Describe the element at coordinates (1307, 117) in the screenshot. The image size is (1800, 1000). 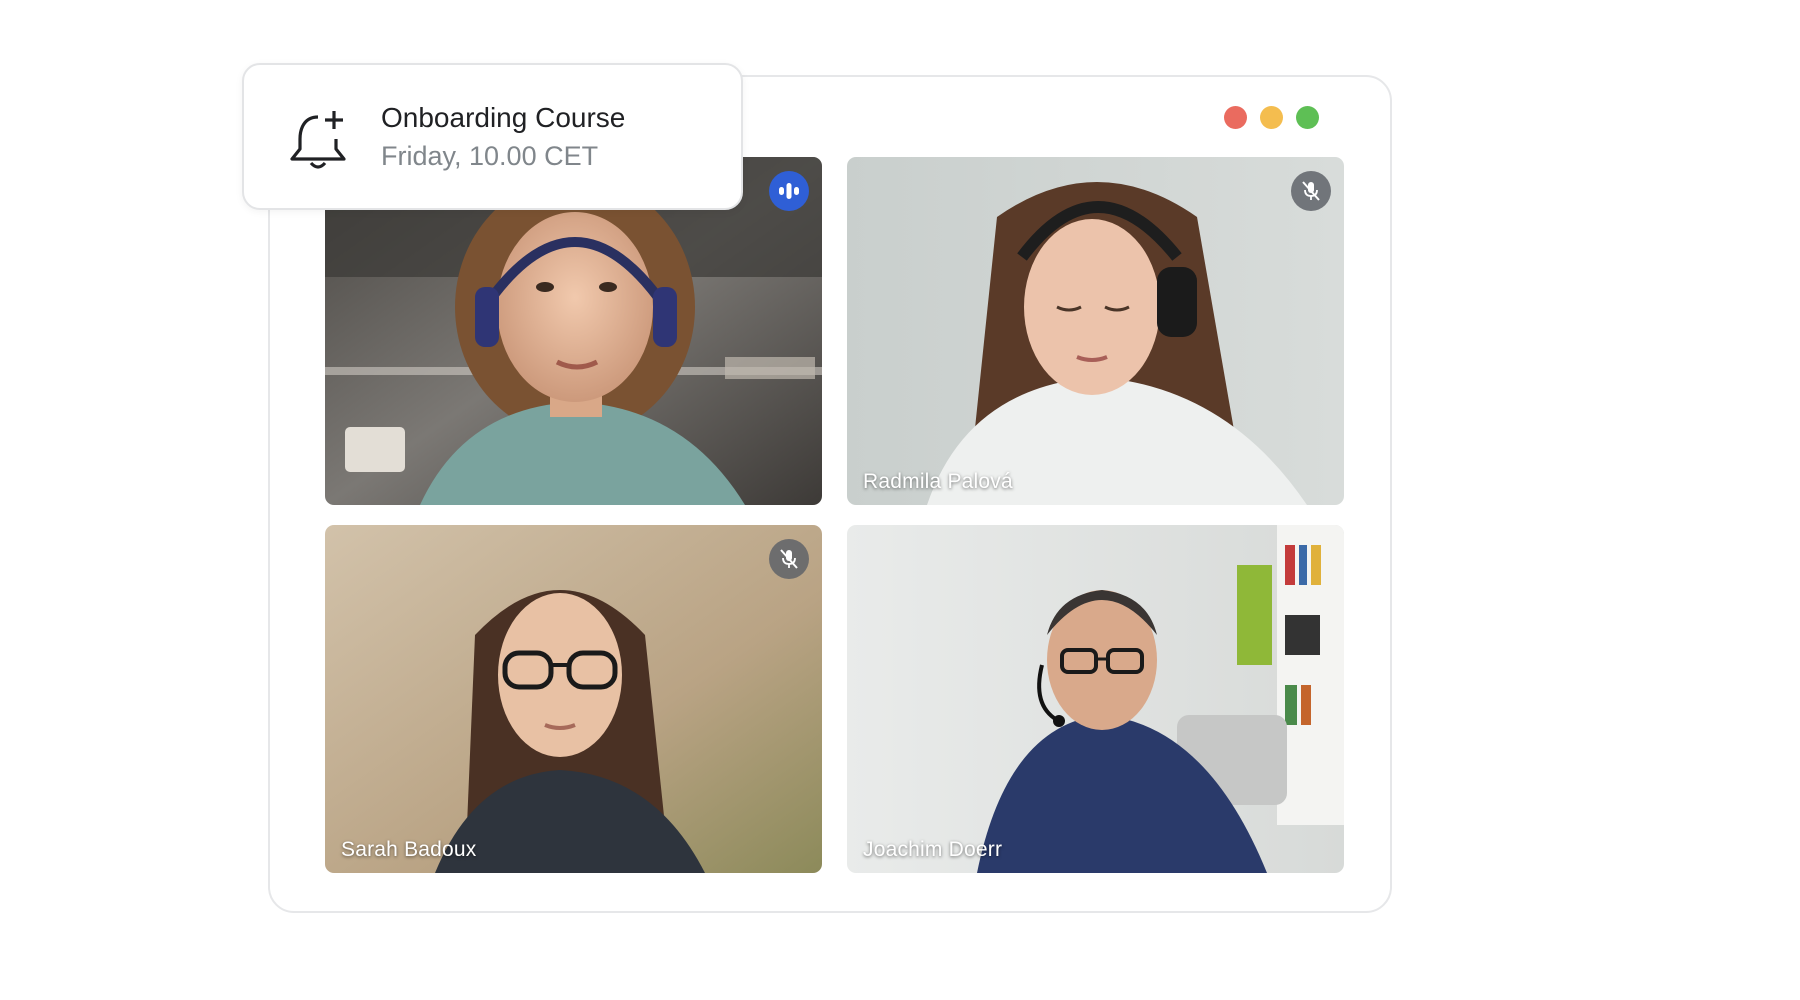
I see `maximize-window-button` at that location.